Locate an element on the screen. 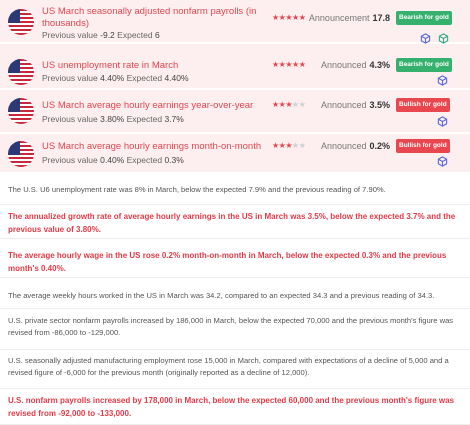 The image size is (470, 425). announcement: Announcement 17.8 is located at coordinates (349, 18).